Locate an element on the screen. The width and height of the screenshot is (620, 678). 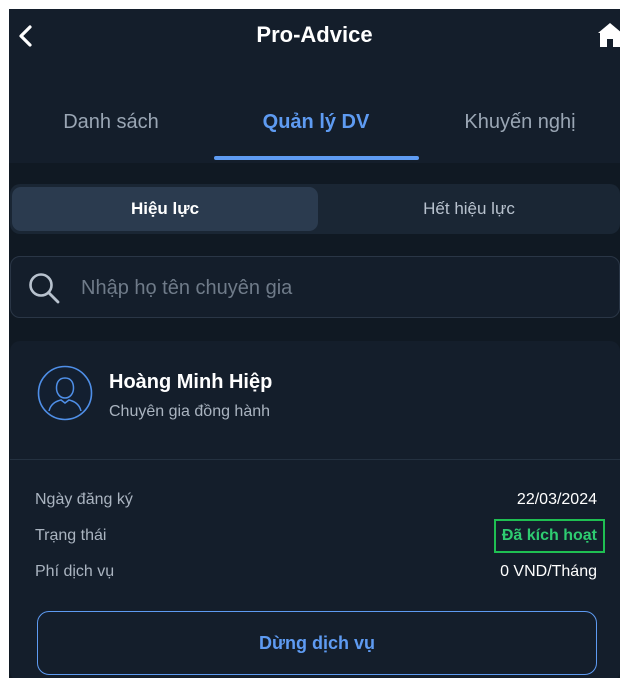
home-button is located at coordinates (608, 35).